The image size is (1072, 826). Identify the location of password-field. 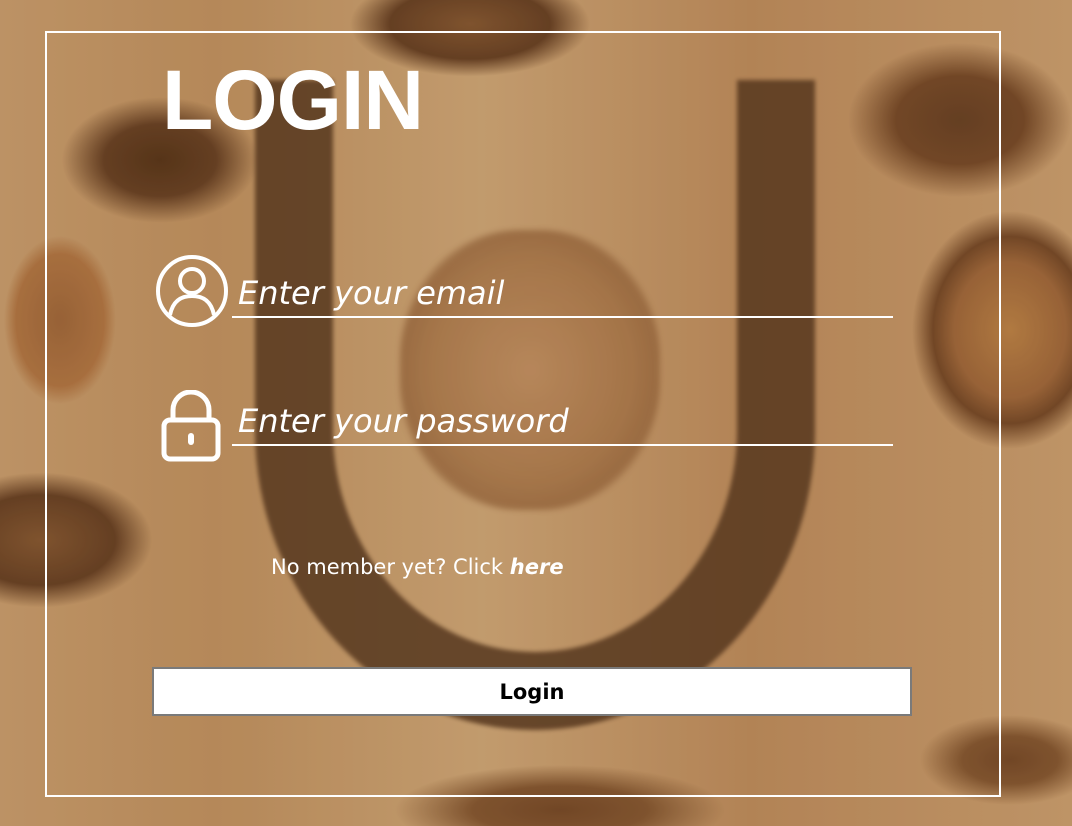
(562, 422).